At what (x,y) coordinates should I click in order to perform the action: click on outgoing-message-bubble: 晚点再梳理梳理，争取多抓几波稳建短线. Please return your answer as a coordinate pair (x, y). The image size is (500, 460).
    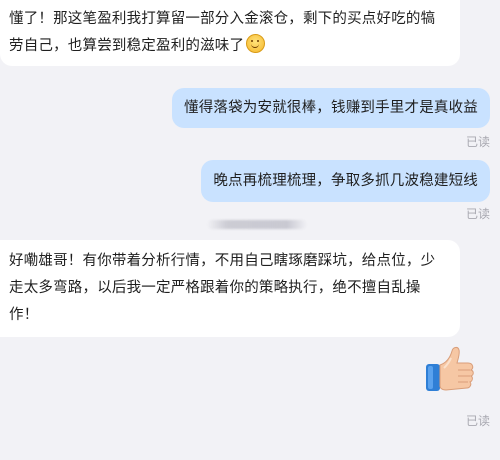
    Looking at the image, I should click on (345, 181).